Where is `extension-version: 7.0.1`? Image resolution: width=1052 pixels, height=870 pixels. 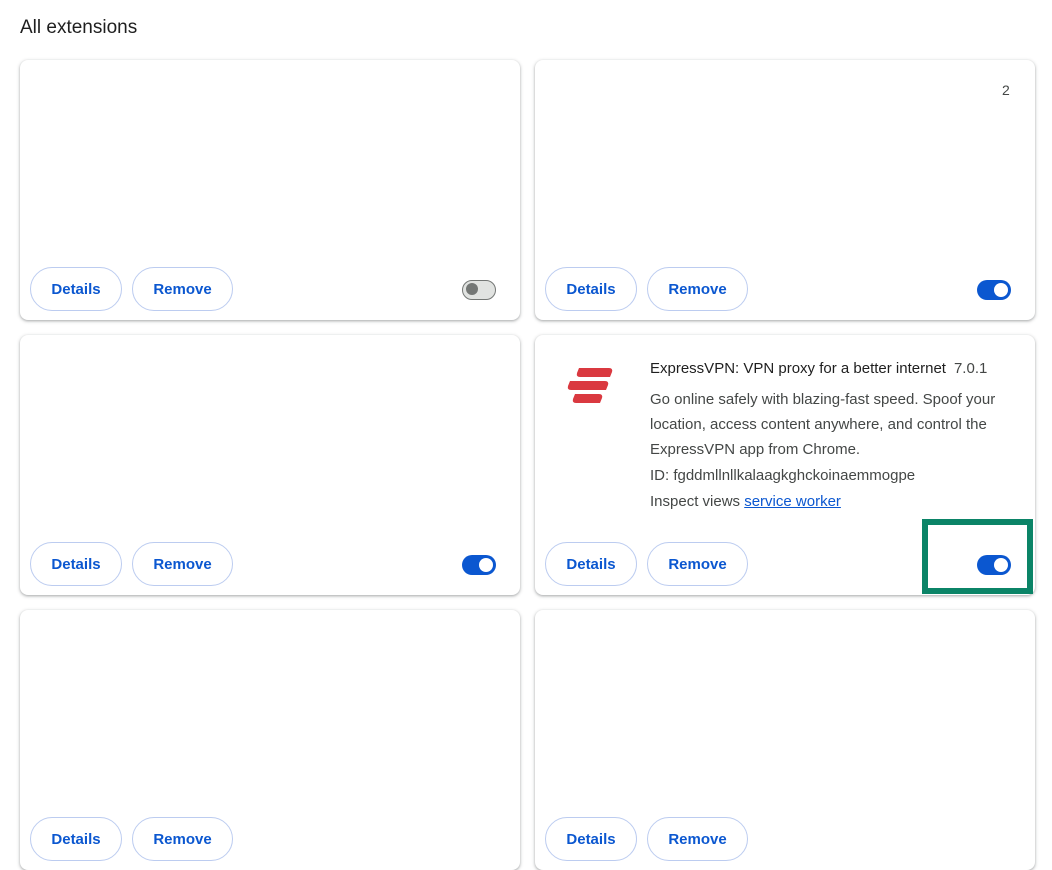 extension-version: 7.0.1 is located at coordinates (970, 368).